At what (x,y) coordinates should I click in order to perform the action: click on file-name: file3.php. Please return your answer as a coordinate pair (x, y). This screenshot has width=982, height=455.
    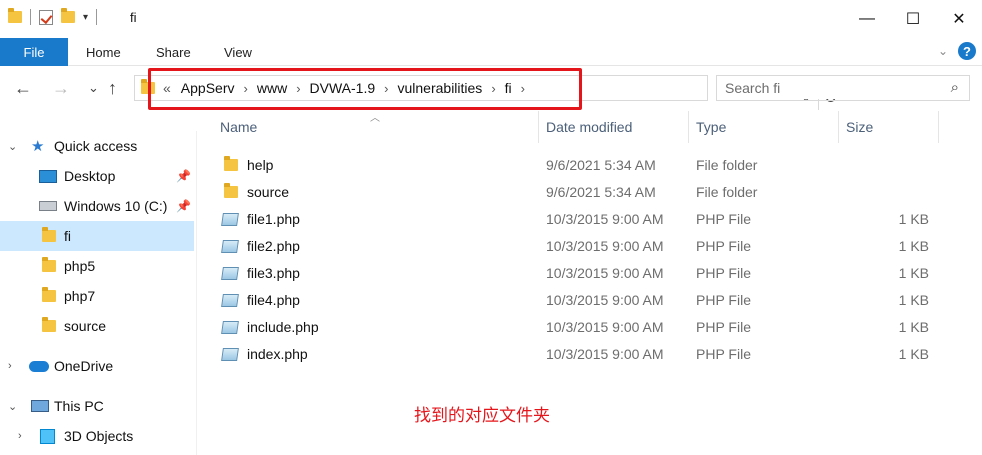
    Looking at the image, I should click on (273, 273).